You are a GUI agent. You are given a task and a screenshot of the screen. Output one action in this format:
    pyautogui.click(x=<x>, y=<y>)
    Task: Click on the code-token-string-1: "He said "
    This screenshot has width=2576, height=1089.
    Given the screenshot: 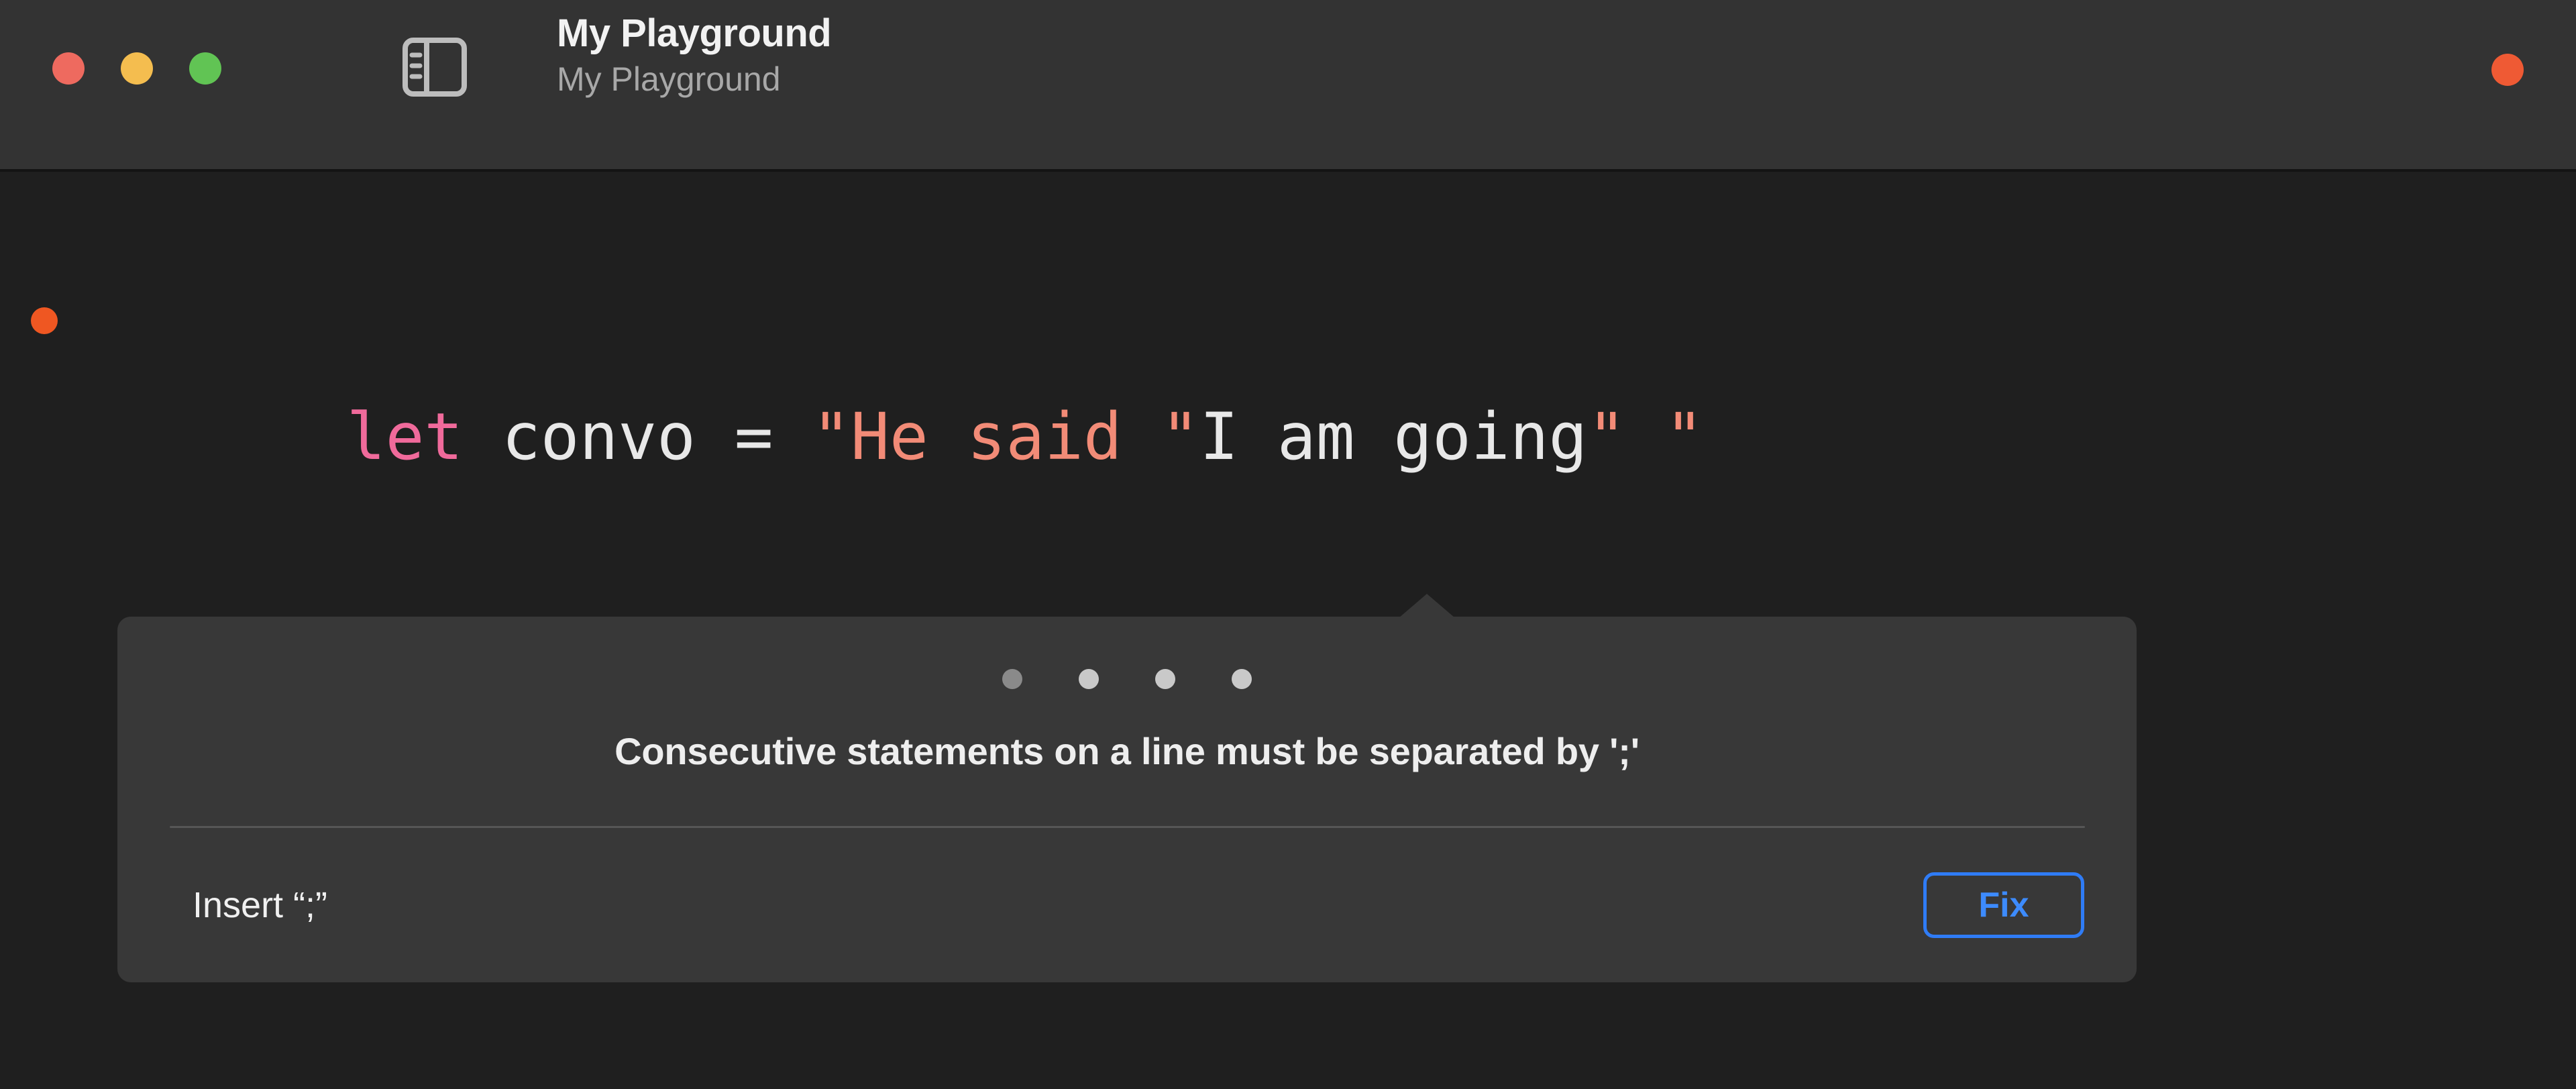 What is the action you would take?
    pyautogui.click(x=1006, y=437)
    